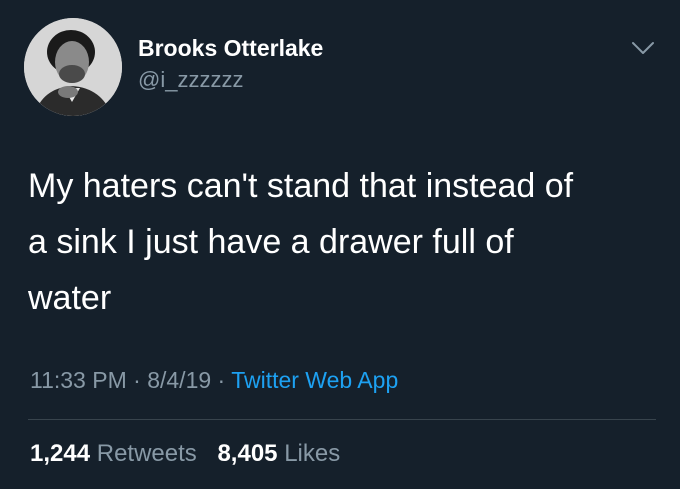 This screenshot has width=680, height=489. I want to click on user-info: Brooks Otterlake @i_zzzzzz, so click(230, 64).